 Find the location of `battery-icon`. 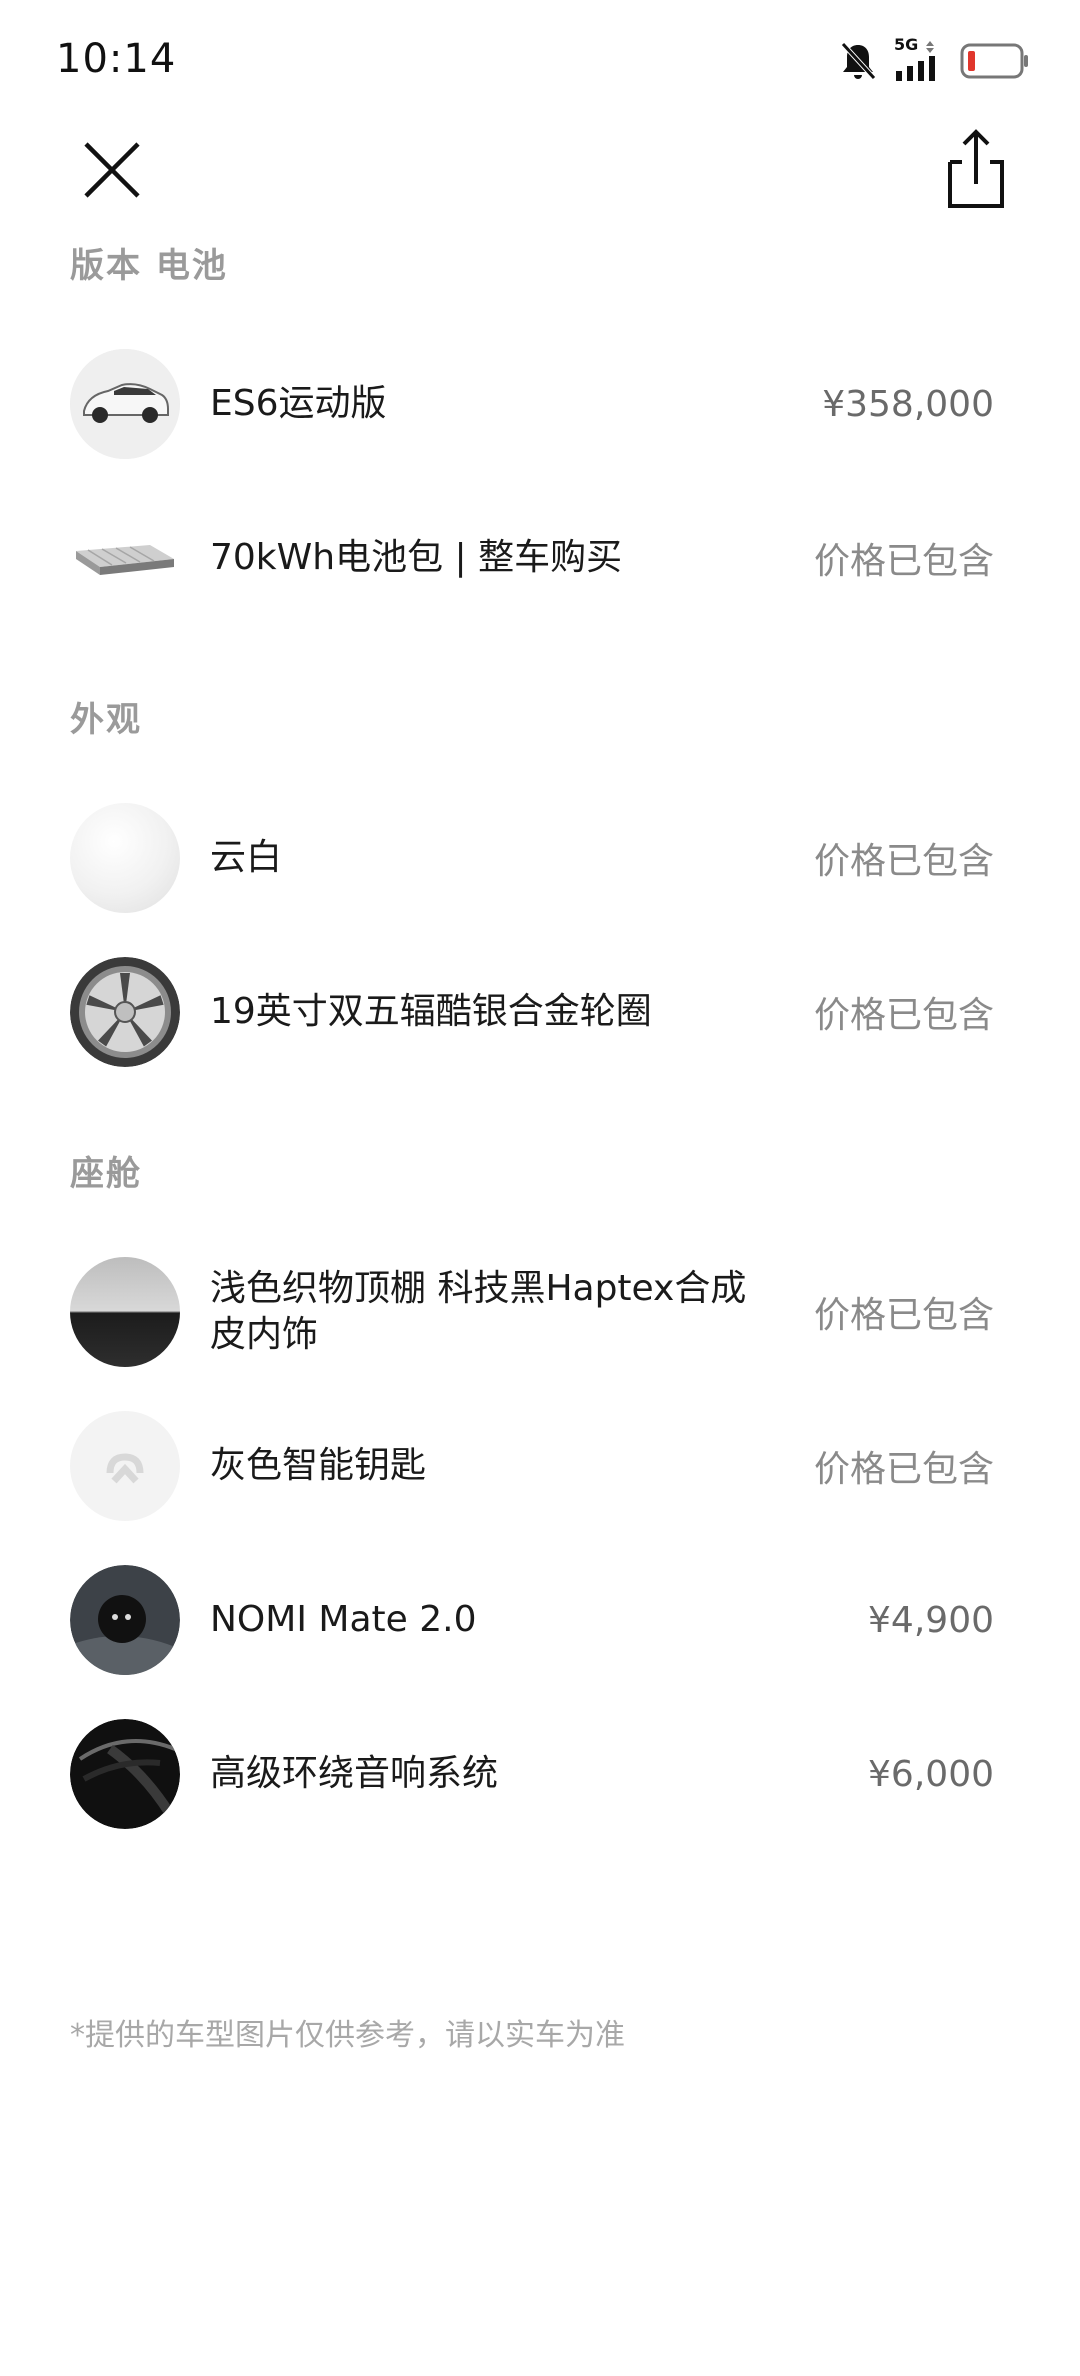

battery-icon is located at coordinates (994, 61).